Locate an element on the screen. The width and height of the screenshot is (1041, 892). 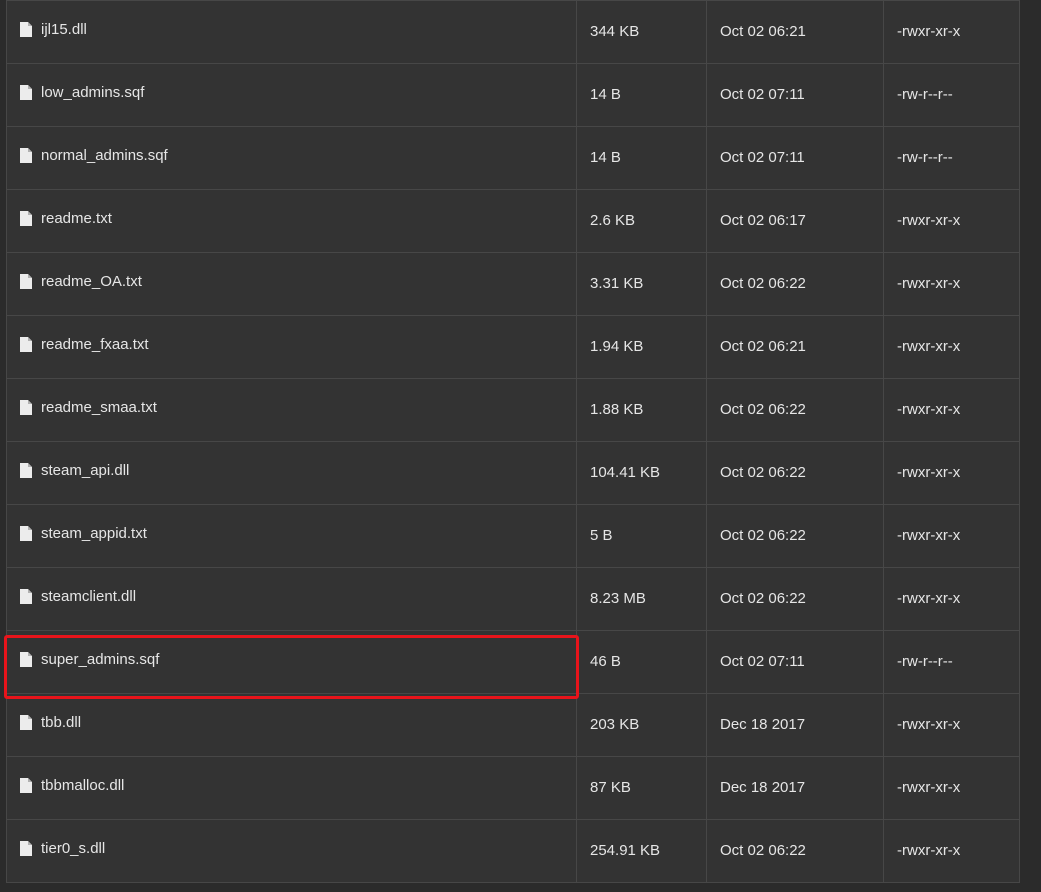
file-size: 104.41 KB is located at coordinates (625, 472).